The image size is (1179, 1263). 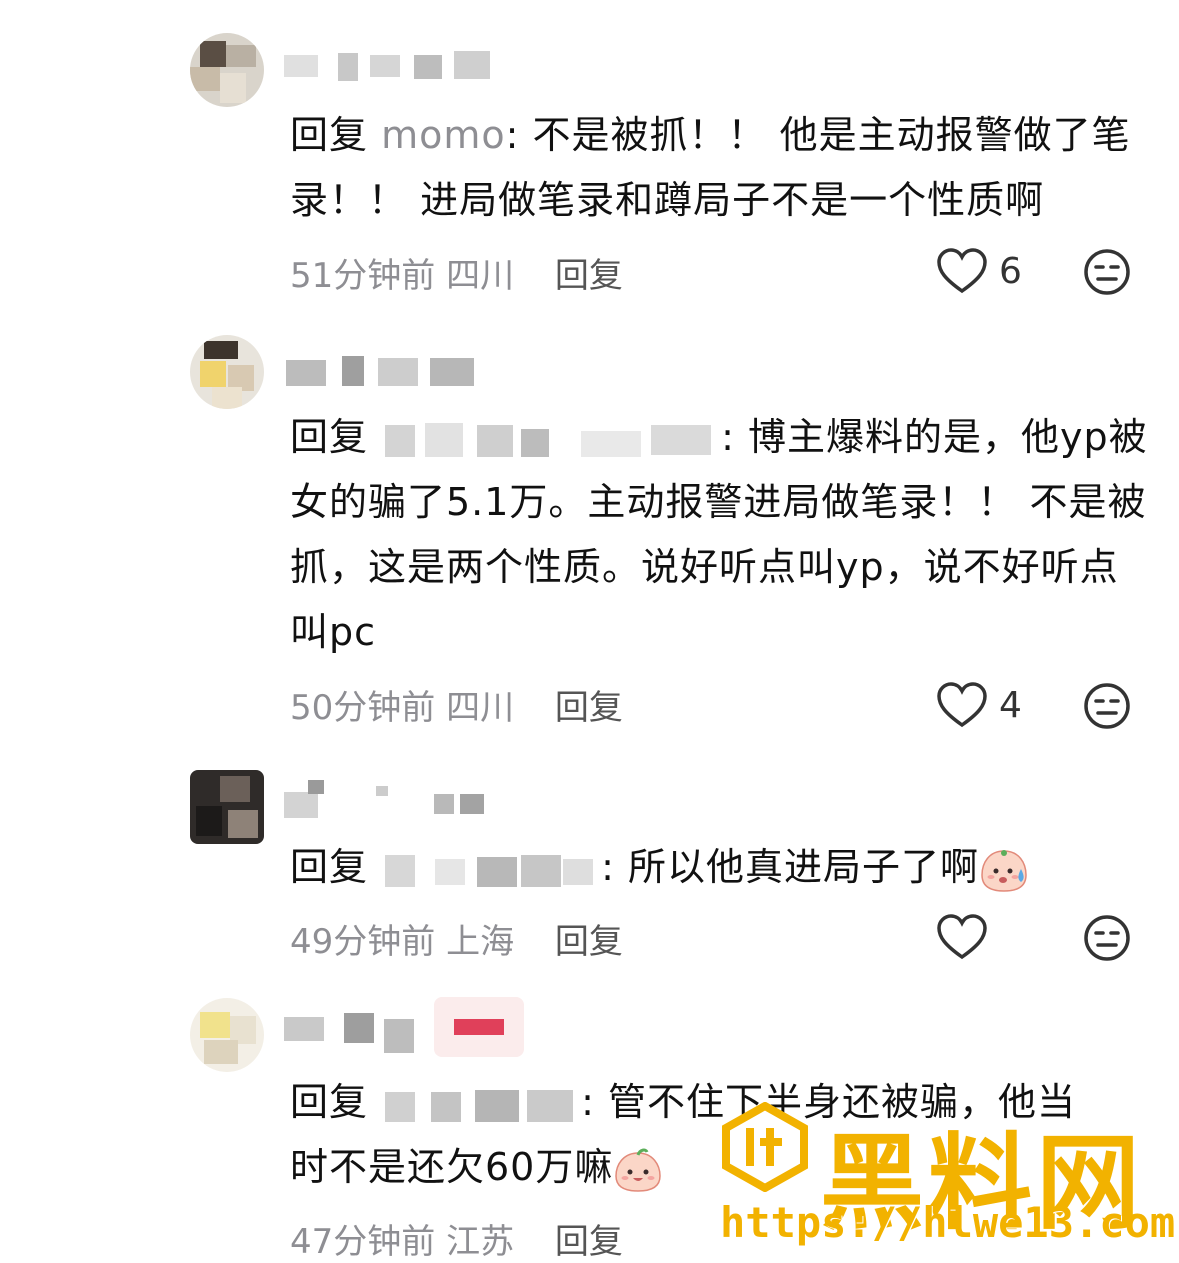 I want to click on comment-body: : 所以他真进局子了啊, so click(x=790, y=867).